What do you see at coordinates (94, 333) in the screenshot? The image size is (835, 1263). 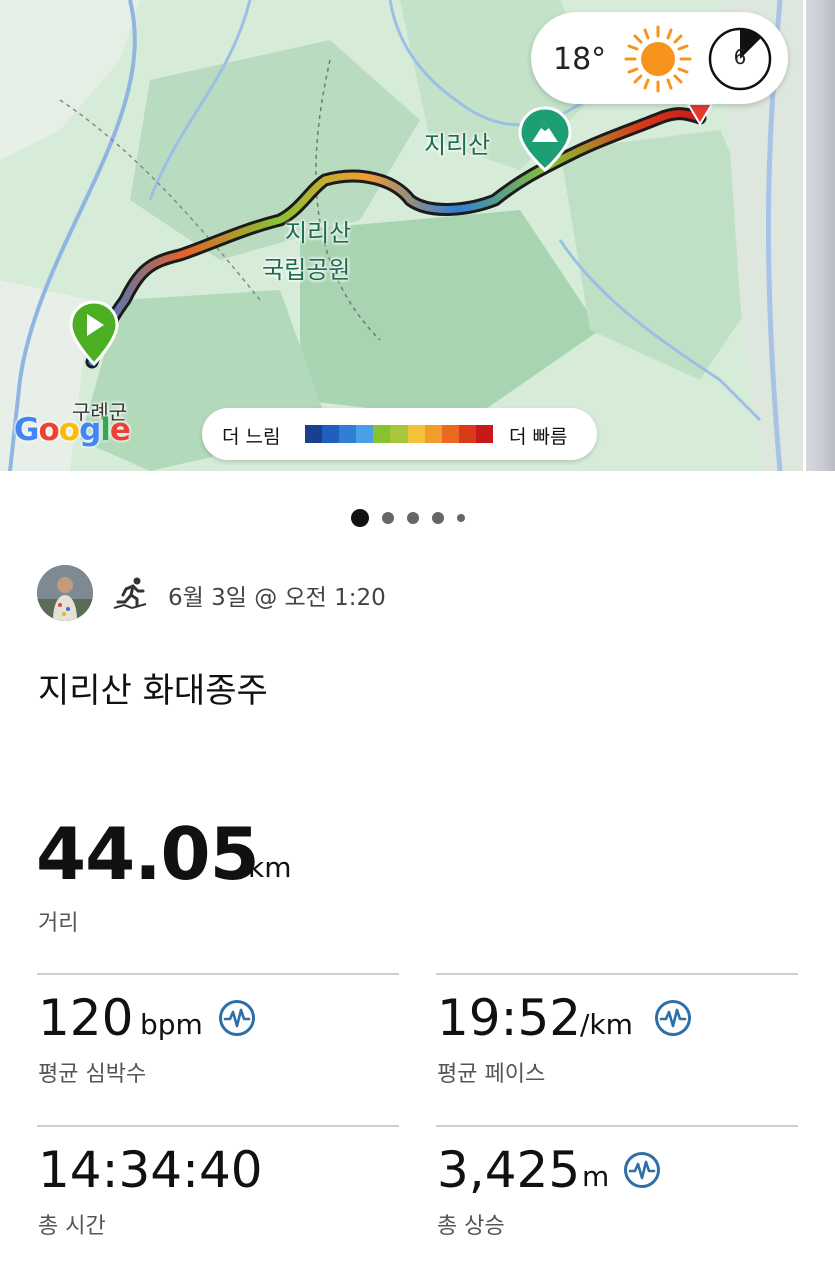 I see `play-icon` at bounding box center [94, 333].